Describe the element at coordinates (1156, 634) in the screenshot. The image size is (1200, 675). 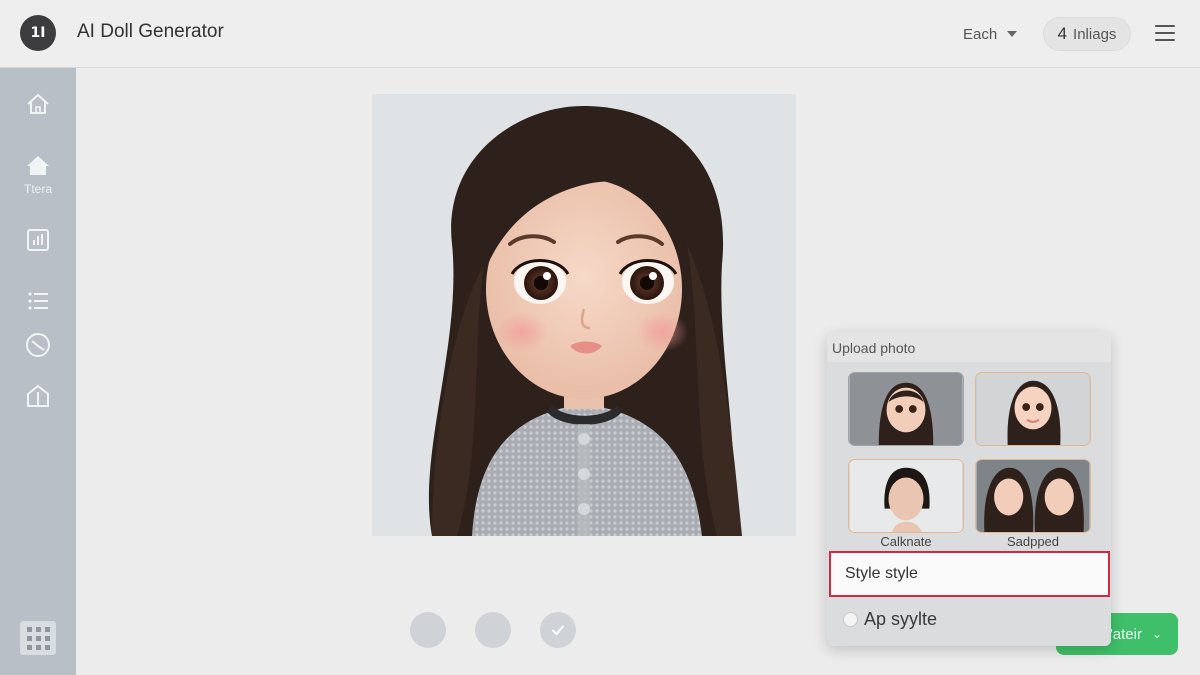
I see `chevron-down-icon: ⌄` at that location.